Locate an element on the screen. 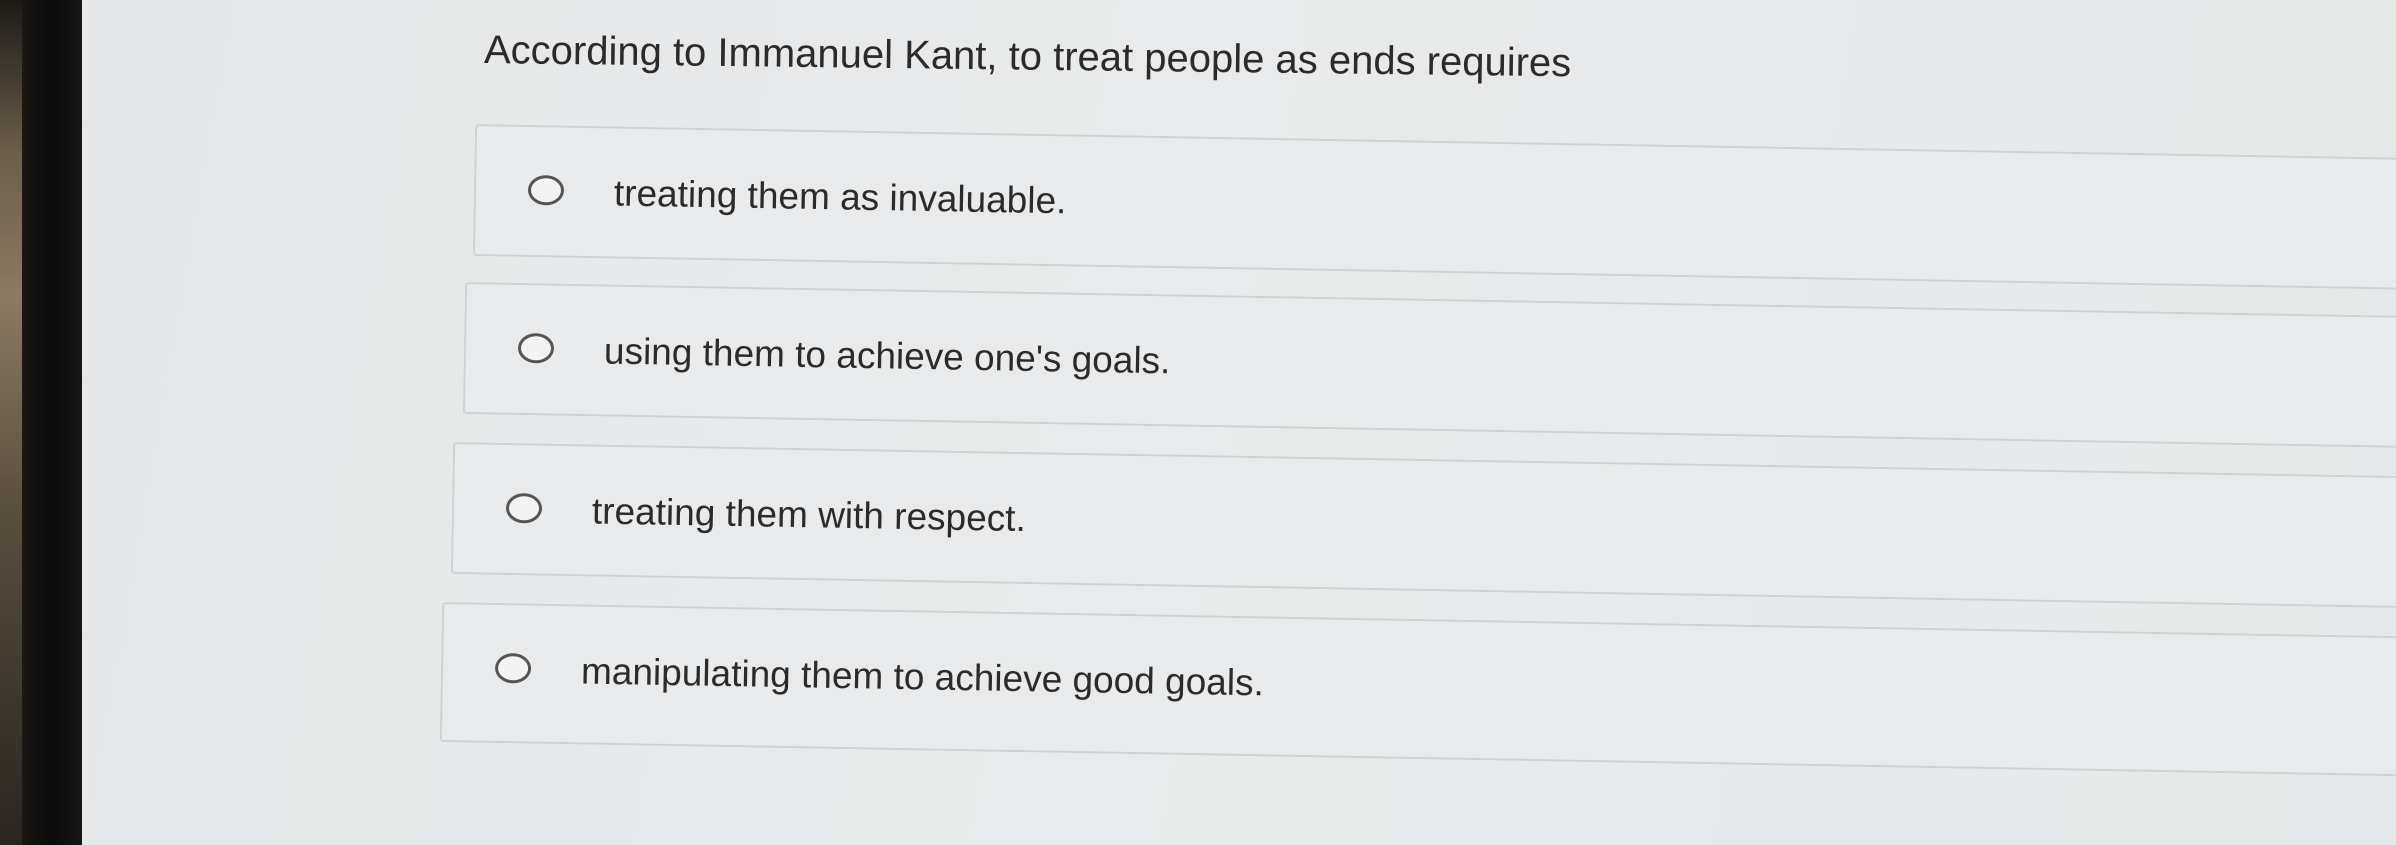 The height and width of the screenshot is (845, 2396). answer-label-1: treating them as invaluable. is located at coordinates (840, 197).